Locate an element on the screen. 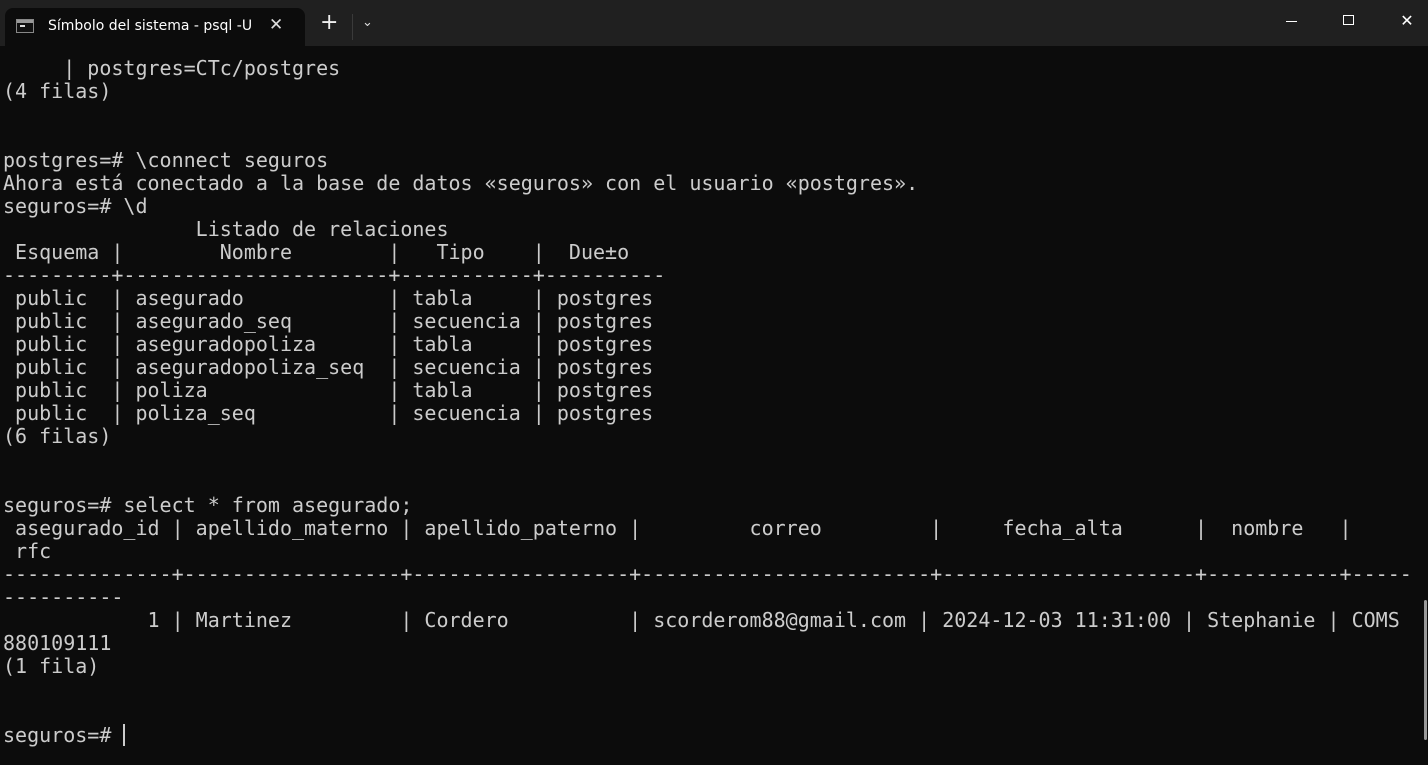 This screenshot has height=765, width=1428. prompt: seguros=# is located at coordinates (63, 735).